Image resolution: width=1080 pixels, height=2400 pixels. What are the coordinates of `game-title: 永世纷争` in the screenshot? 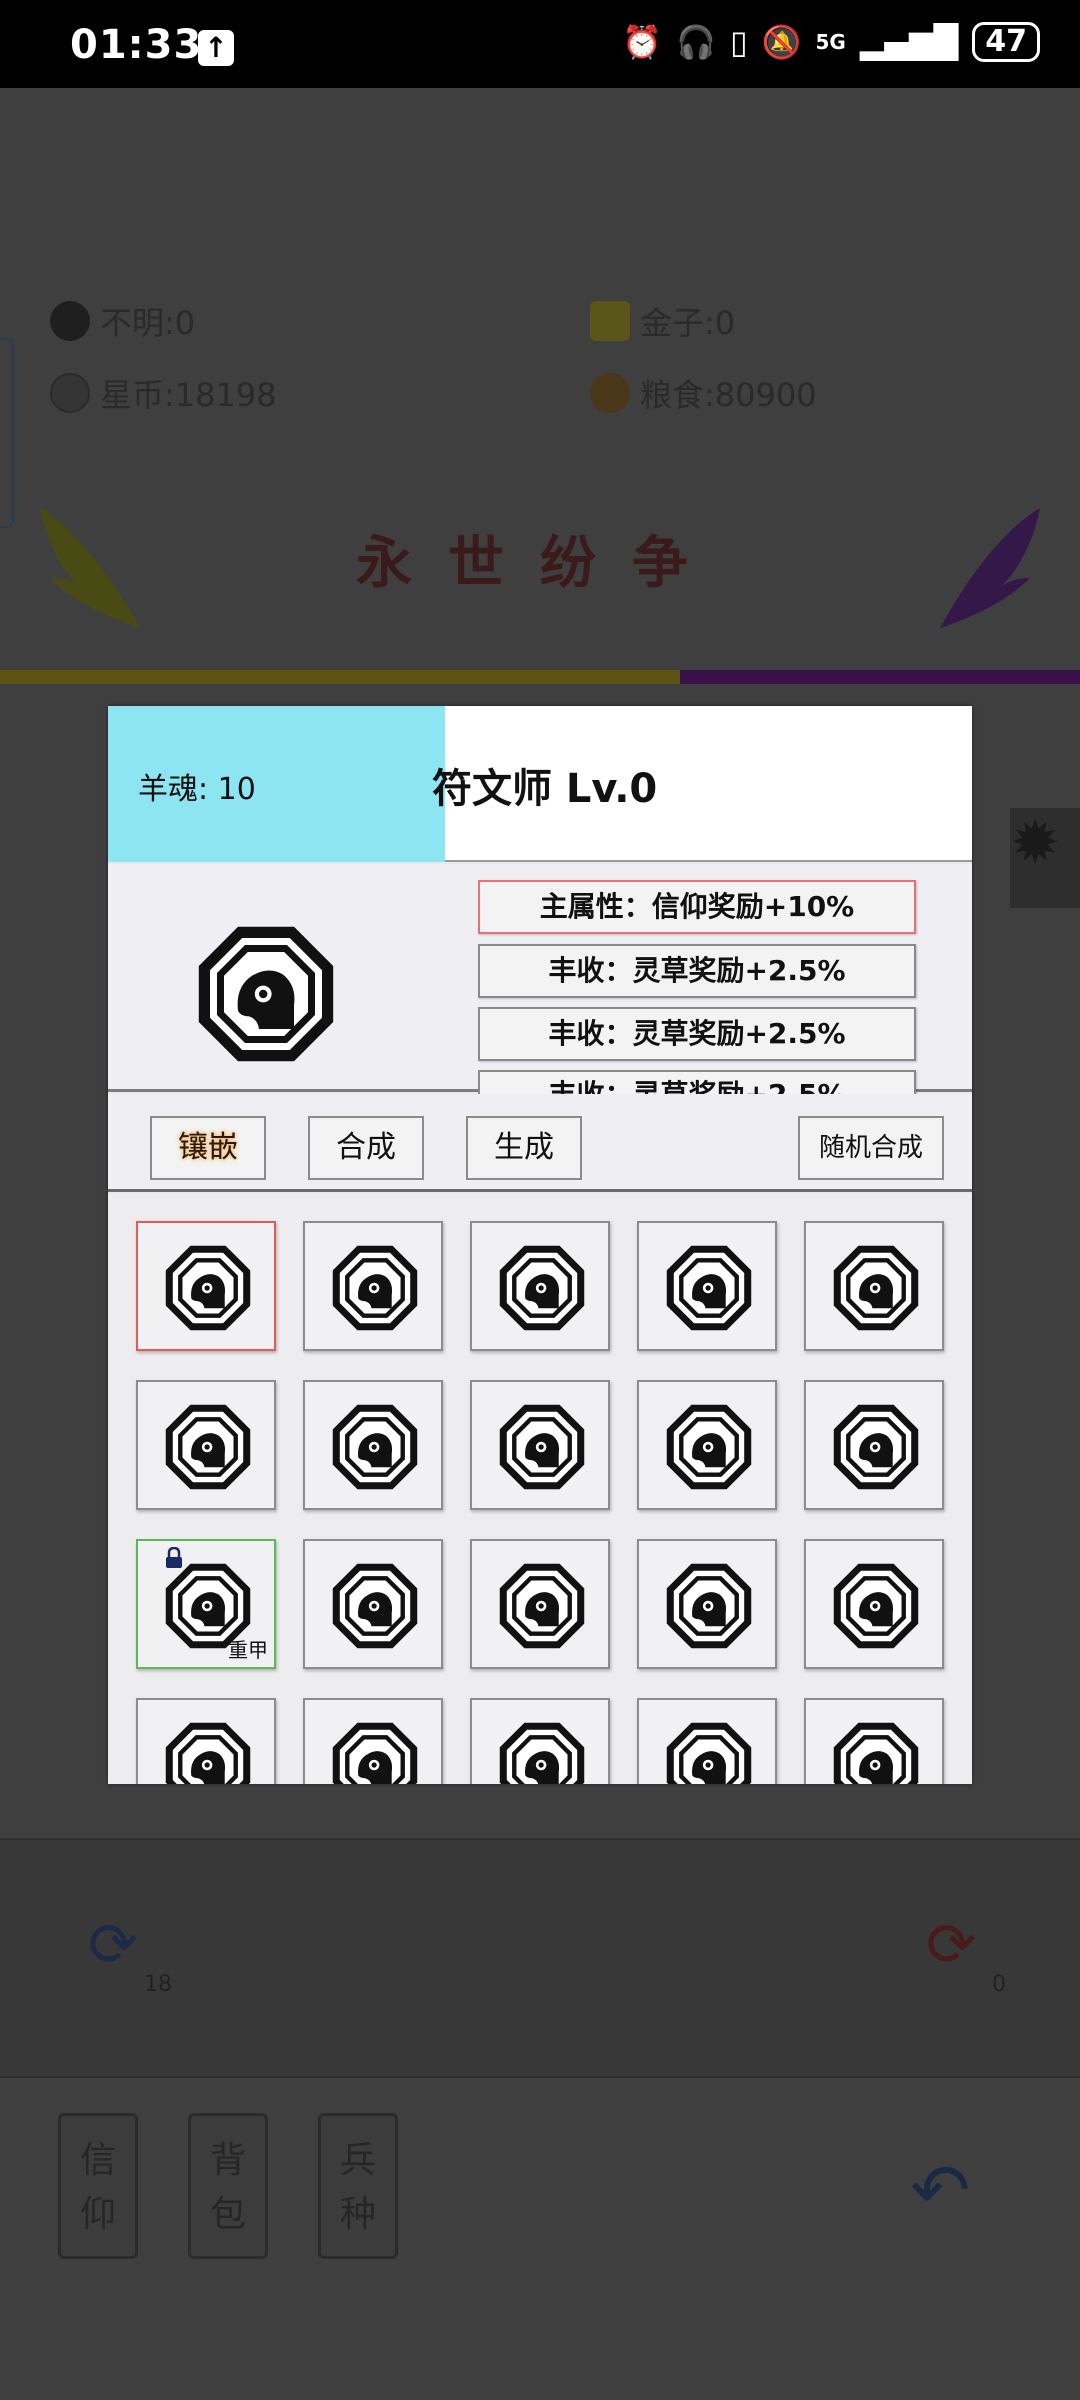 It's located at (540, 563).